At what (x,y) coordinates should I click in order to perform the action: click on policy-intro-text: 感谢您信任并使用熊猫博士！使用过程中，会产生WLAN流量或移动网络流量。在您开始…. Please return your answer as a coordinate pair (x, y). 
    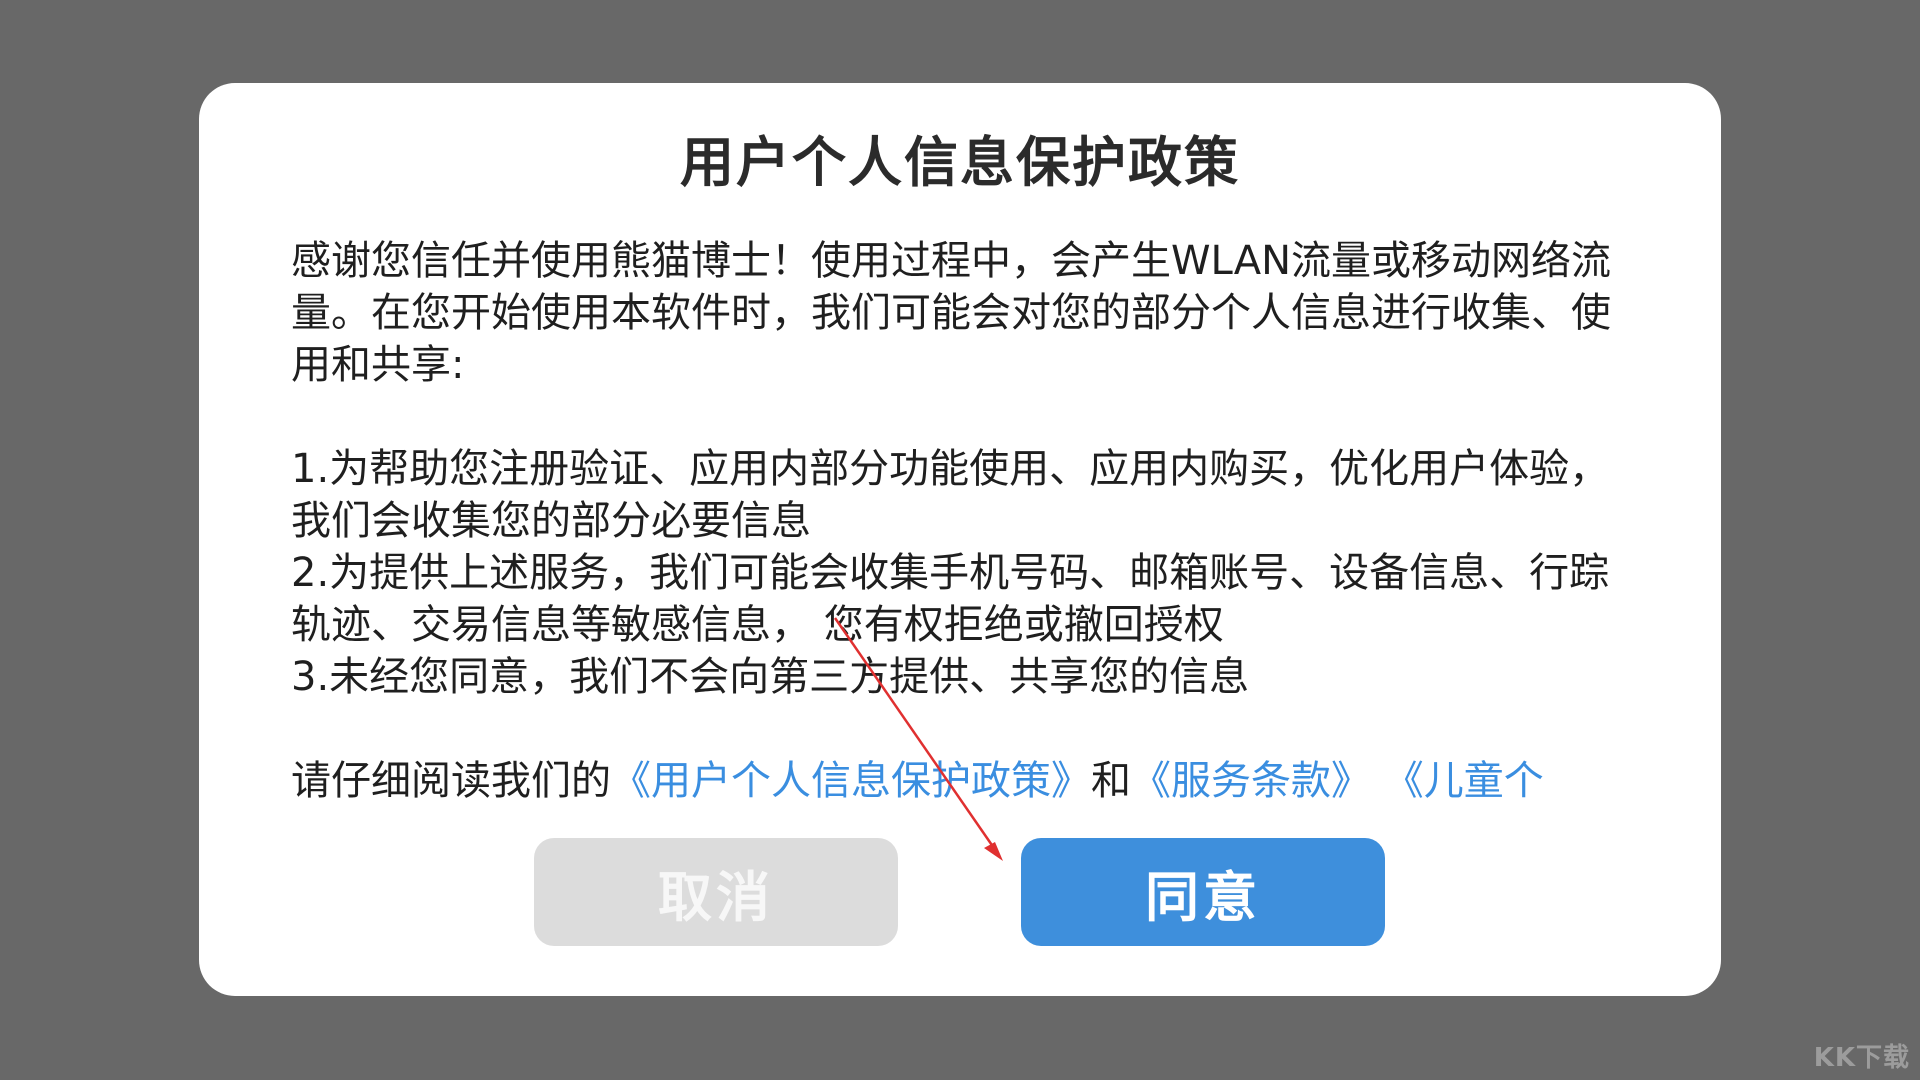
    Looking at the image, I should click on (951, 313).